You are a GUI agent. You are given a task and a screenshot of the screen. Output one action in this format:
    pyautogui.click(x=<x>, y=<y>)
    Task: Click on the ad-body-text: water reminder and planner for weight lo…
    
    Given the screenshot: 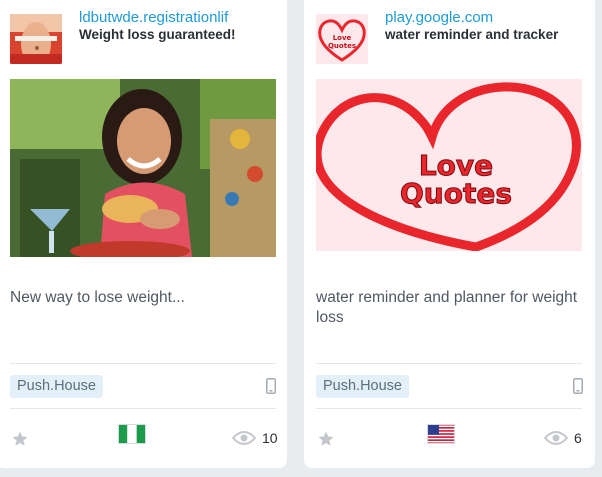 What is the action you would take?
    pyautogui.click(x=447, y=307)
    